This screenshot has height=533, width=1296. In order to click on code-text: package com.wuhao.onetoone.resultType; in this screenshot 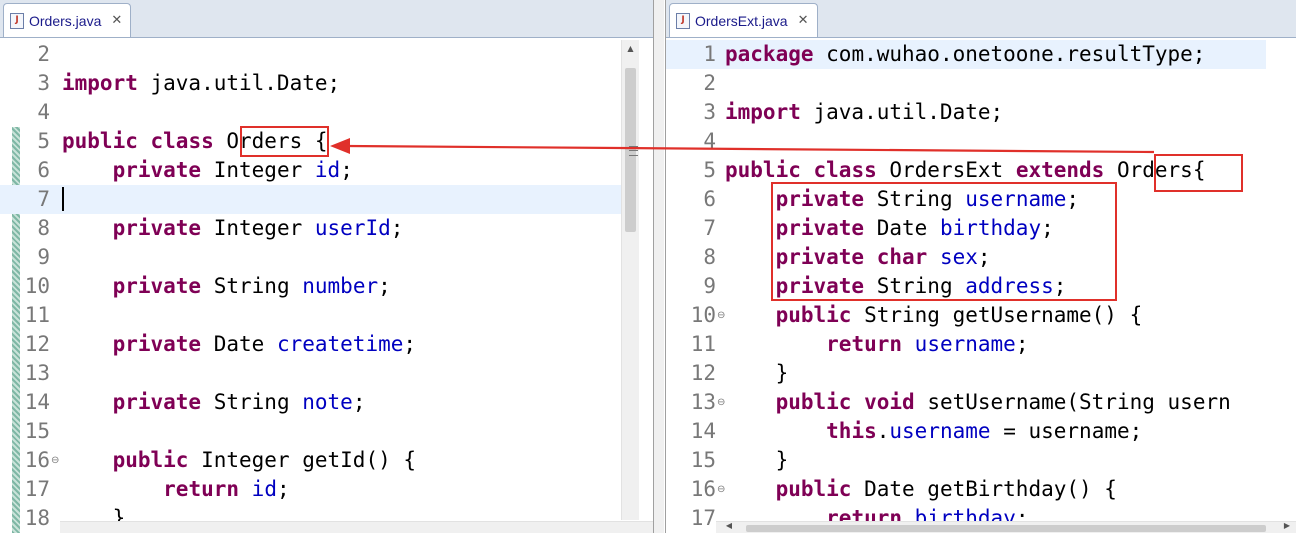, I will do `click(965, 54)`.